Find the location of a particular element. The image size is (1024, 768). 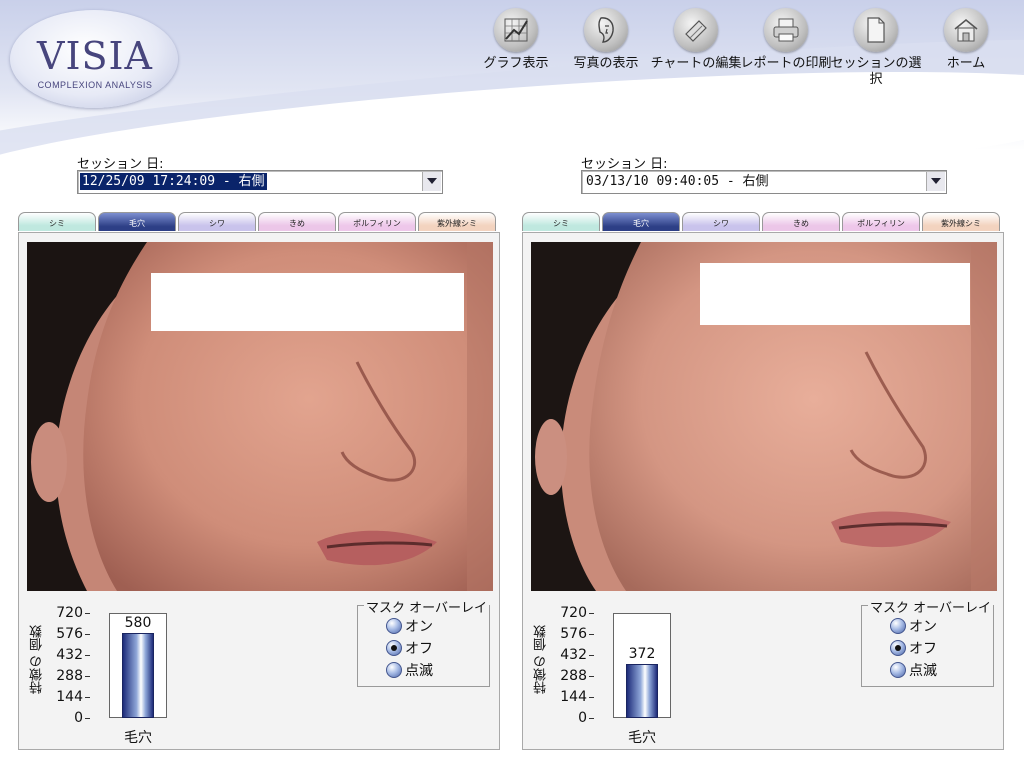

logo-subtitle: COMPLEXION ANALYSIS is located at coordinates (95, 85).